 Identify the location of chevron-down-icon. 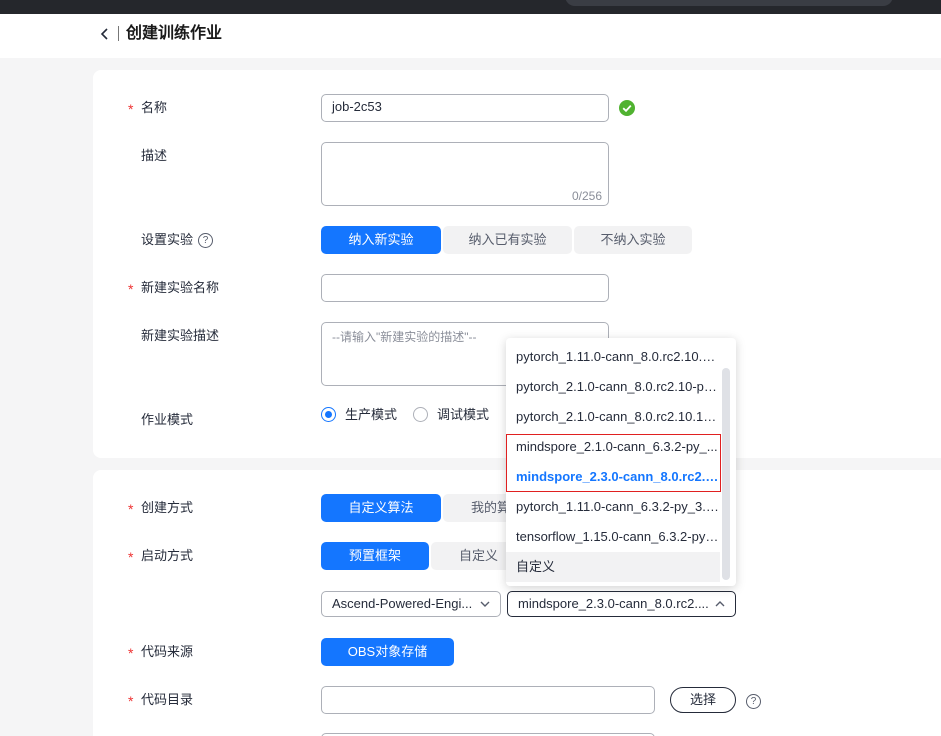
(485, 604).